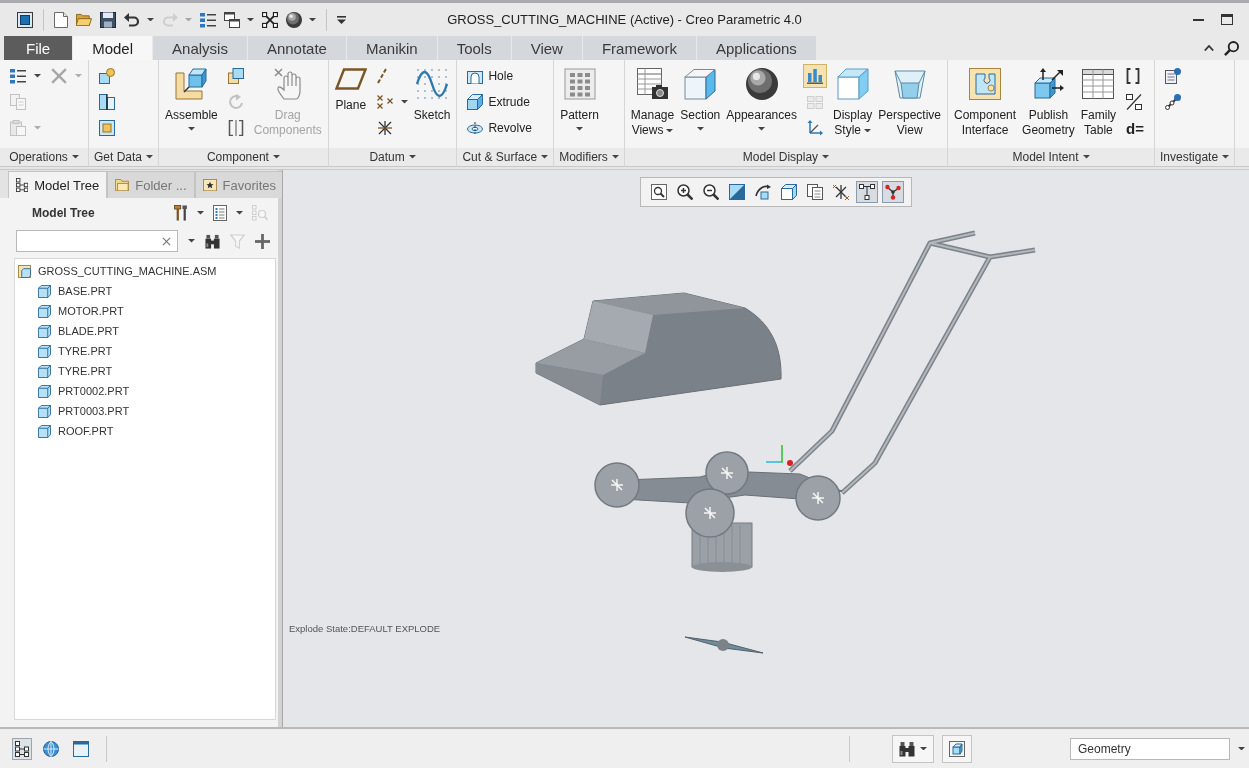 The height and width of the screenshot is (768, 1249). What do you see at coordinates (475, 76) in the screenshot?
I see `hole-block-icon` at bounding box center [475, 76].